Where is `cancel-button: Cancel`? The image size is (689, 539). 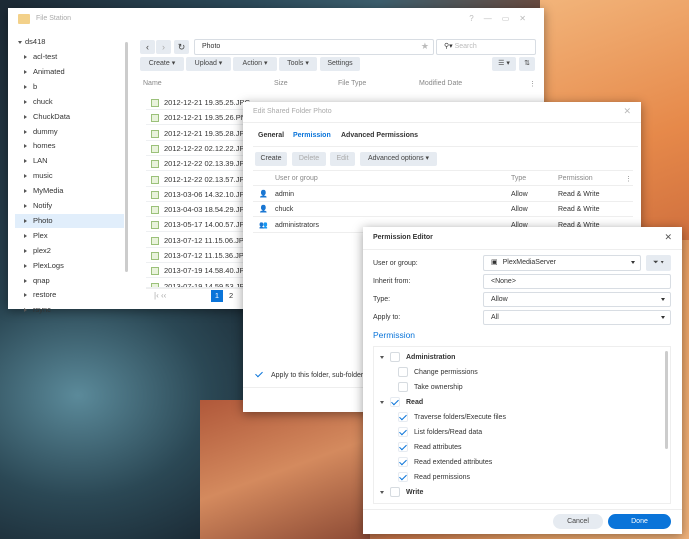 cancel-button: Cancel is located at coordinates (578, 521).